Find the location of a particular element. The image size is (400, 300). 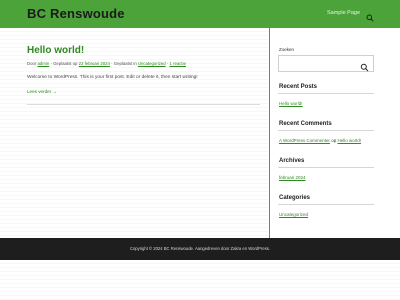

site-header: BC Renswoude Sample Page is located at coordinates (200, 14).